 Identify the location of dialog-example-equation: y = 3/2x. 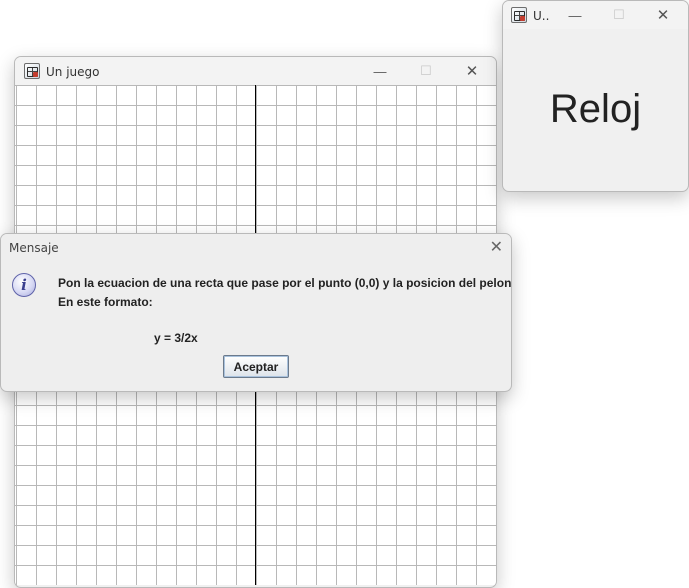
(176, 338).